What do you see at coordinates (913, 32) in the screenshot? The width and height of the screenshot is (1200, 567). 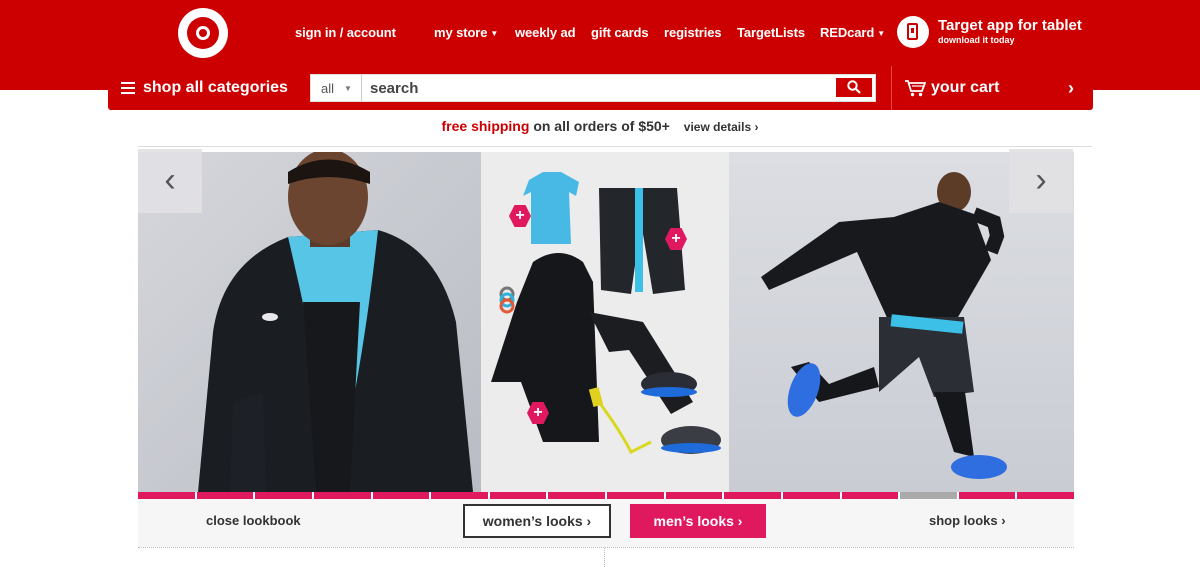 I see `tablet-icon` at bounding box center [913, 32].